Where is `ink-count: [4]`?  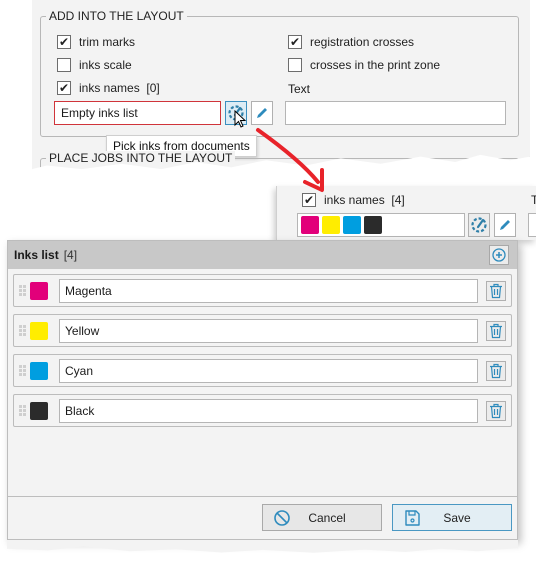 ink-count: [4] is located at coordinates (70, 255).